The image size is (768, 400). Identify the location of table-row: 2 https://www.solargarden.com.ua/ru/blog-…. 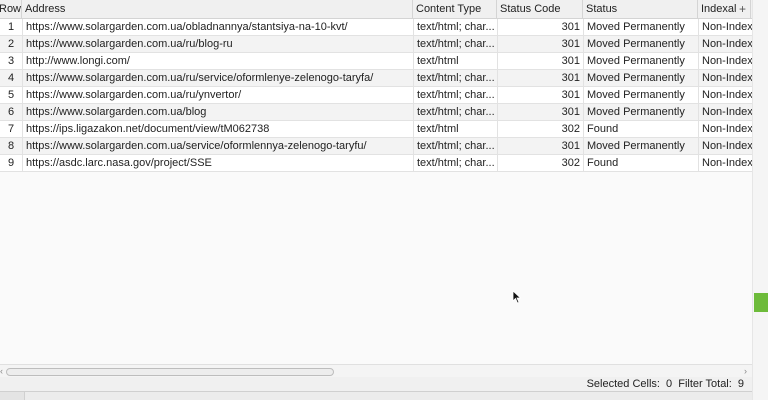
(376, 44).